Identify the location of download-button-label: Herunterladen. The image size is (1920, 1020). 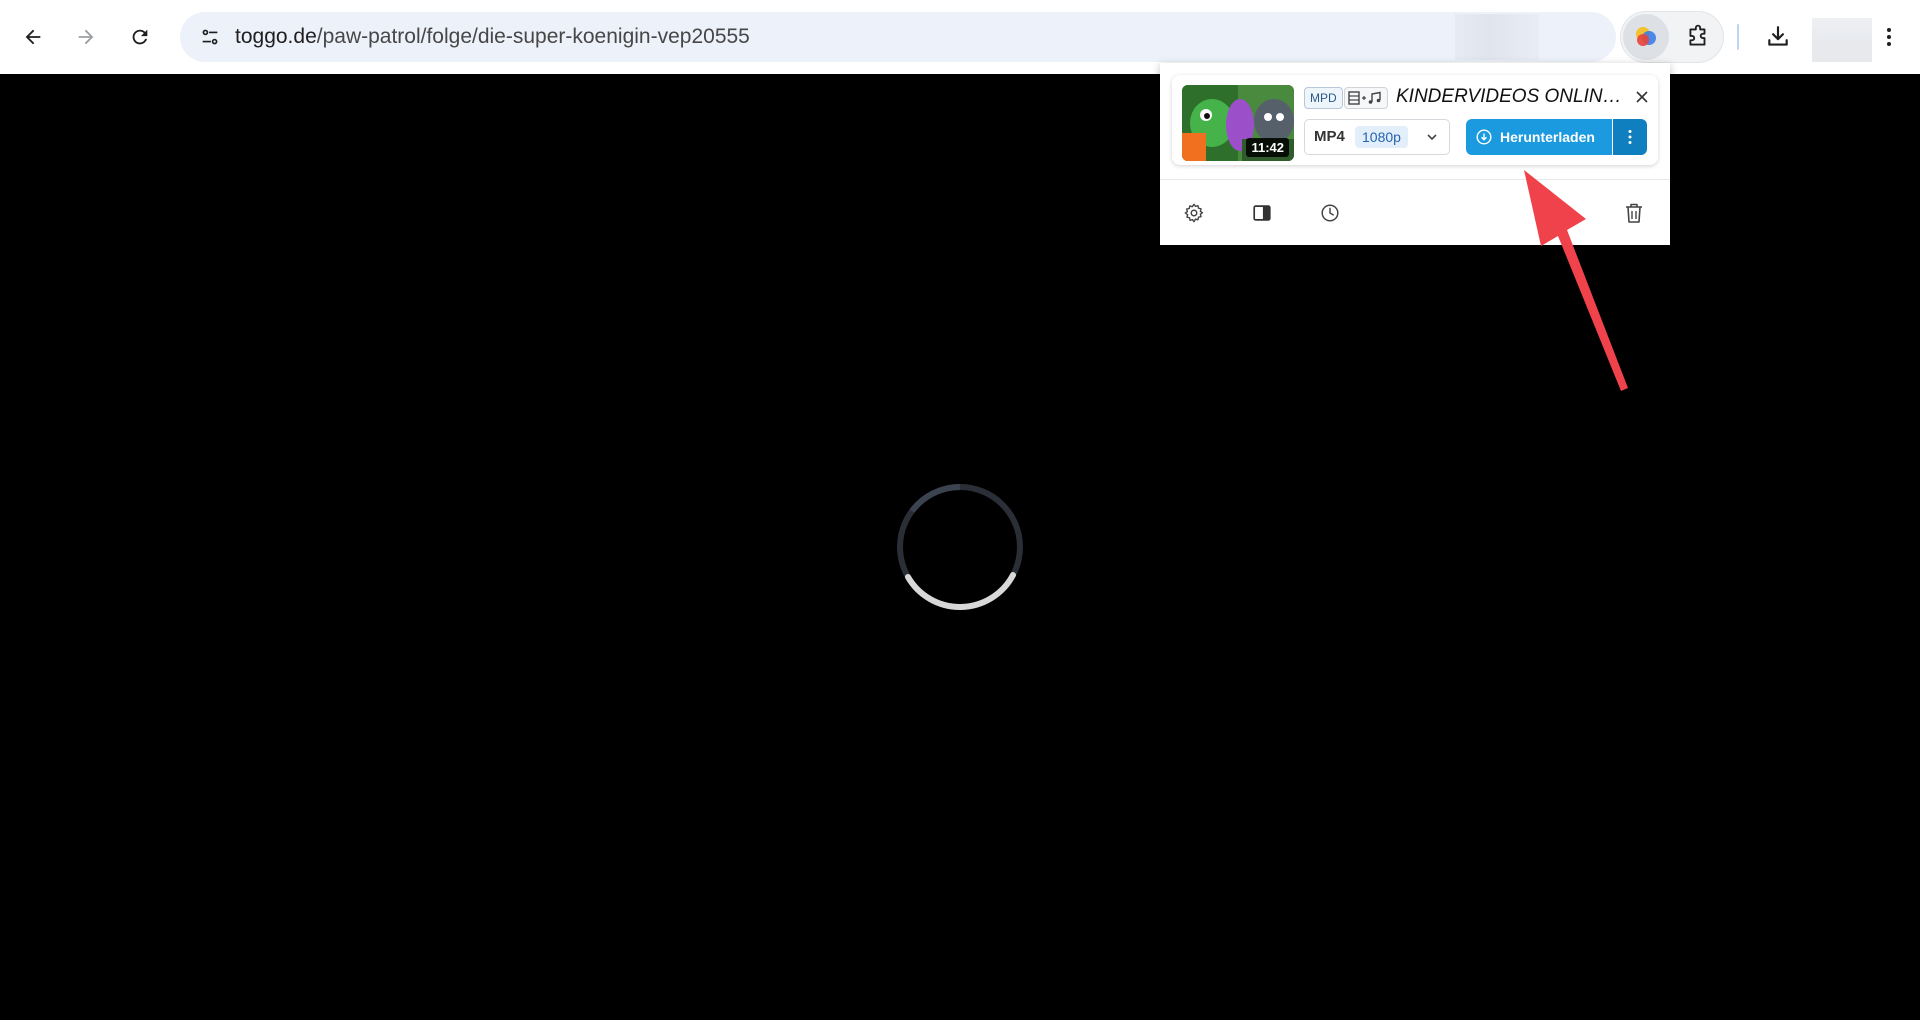
(1547, 137).